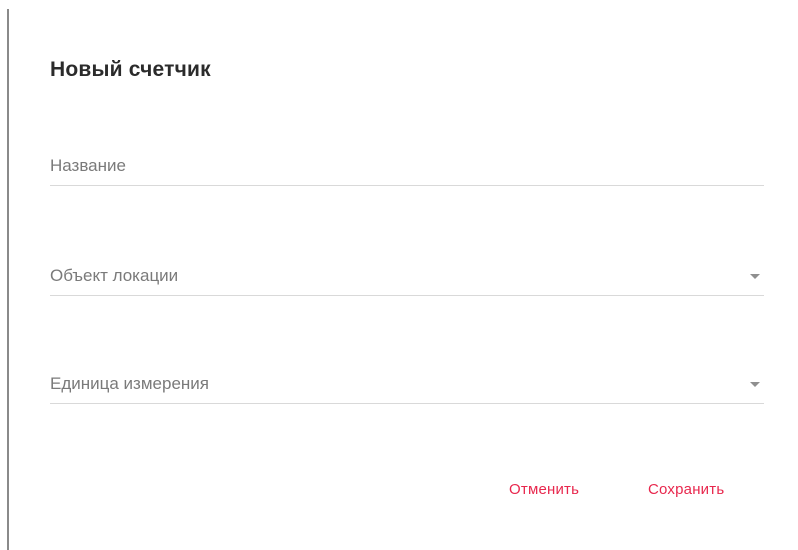 This screenshot has height=550, width=798. I want to click on cancel-button: Отменить, so click(544, 489).